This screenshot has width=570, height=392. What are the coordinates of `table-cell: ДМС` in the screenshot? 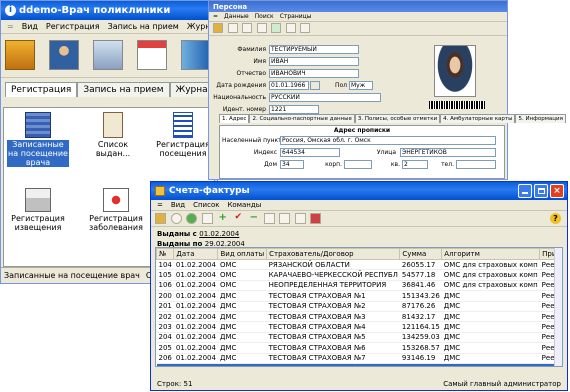 It's located at (490, 327).